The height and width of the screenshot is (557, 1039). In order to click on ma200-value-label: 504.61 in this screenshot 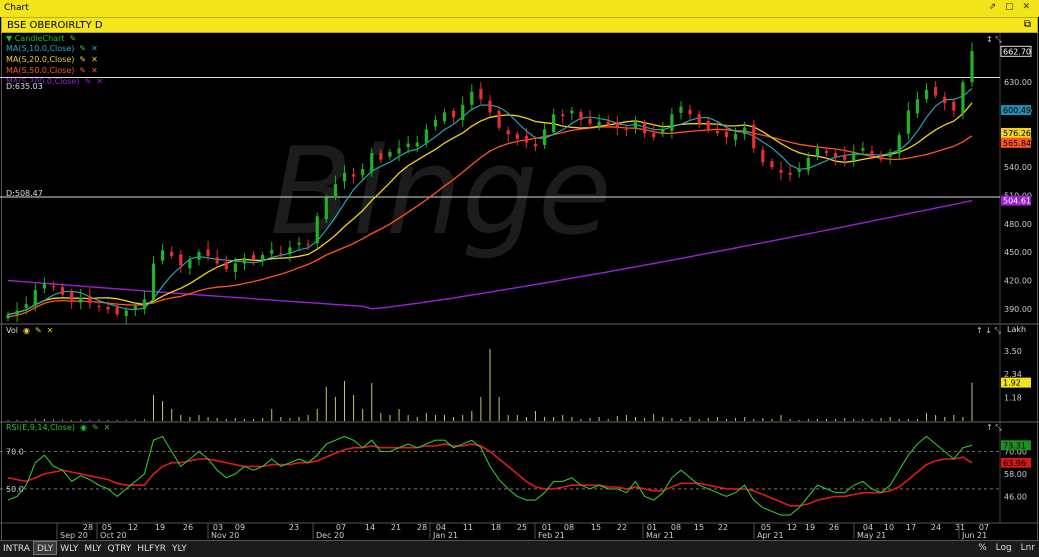, I will do `click(1017, 201)`.